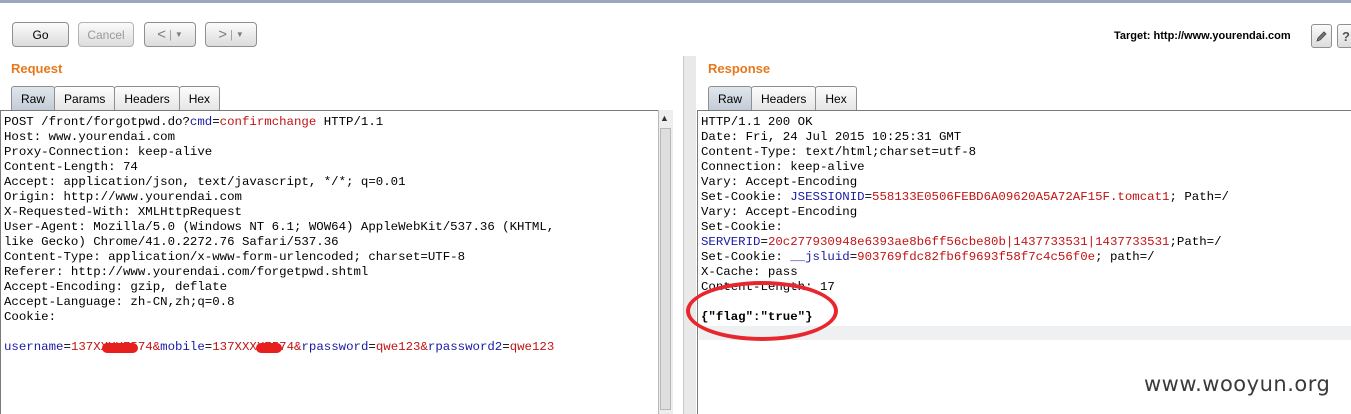 The width and height of the screenshot is (1351, 414). Describe the element at coordinates (731, 242) in the screenshot. I see `cookie-key: SERVERID` at that location.